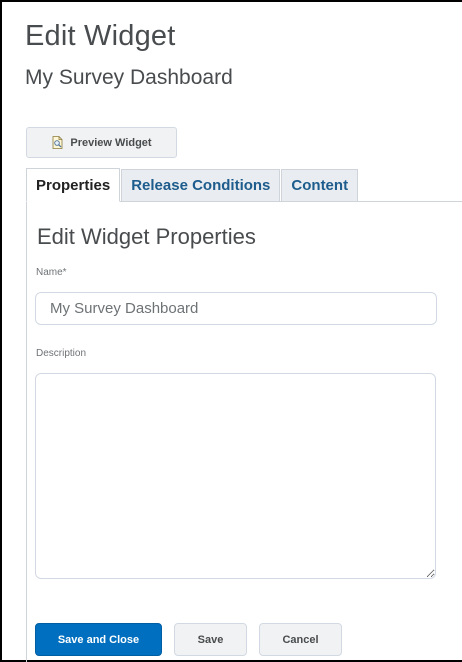  I want to click on preview-widget-button: Preview Widget, so click(101, 142).